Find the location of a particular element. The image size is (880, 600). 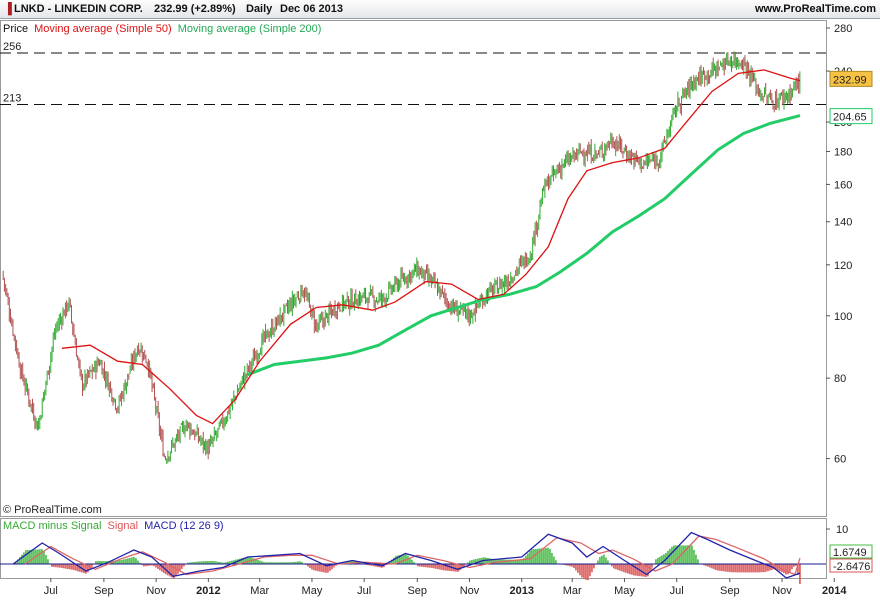

y-tick-label: 100 is located at coordinates (843, 317).